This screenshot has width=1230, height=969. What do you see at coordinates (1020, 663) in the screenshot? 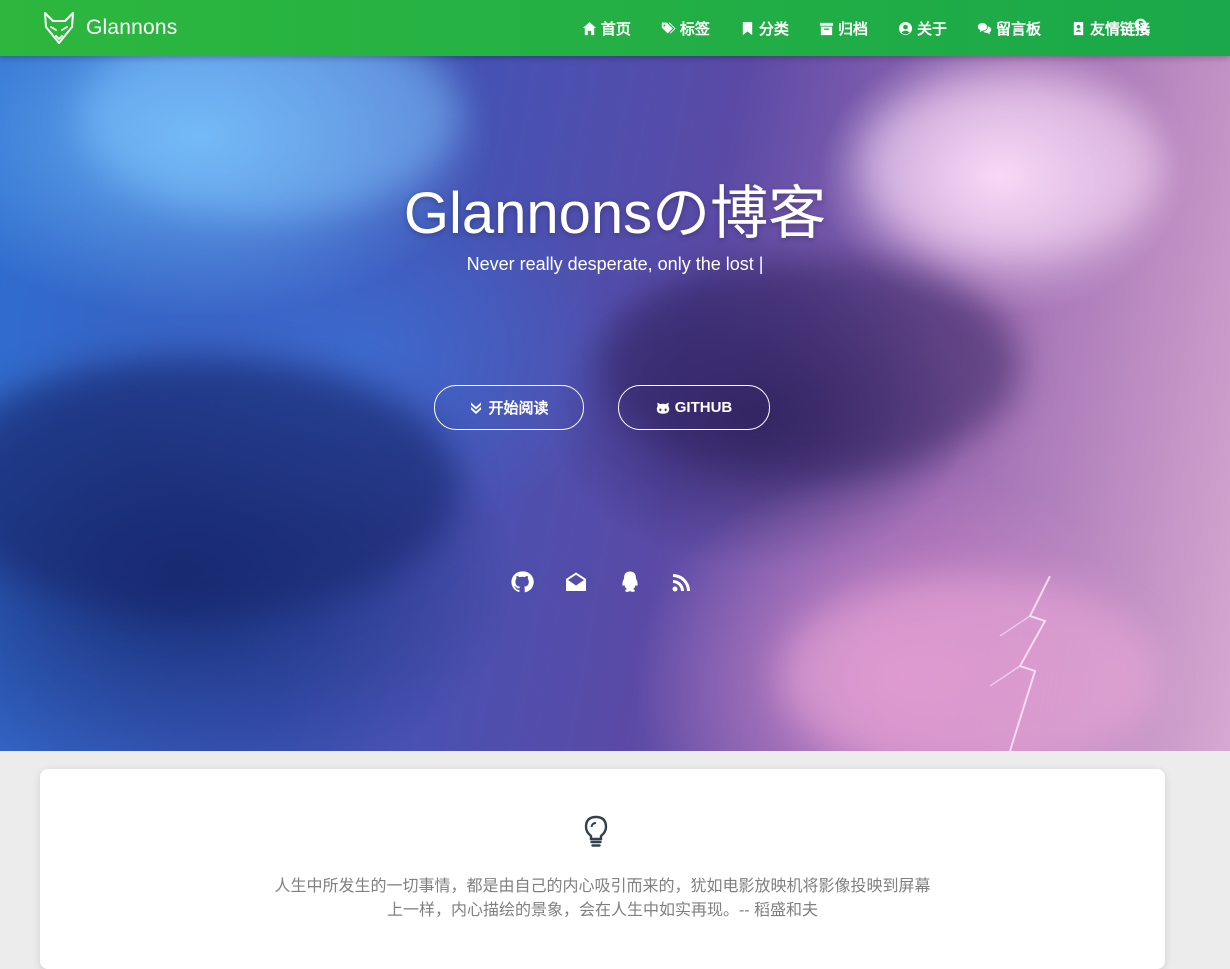
I see `lightning-bolt-graphic` at bounding box center [1020, 663].